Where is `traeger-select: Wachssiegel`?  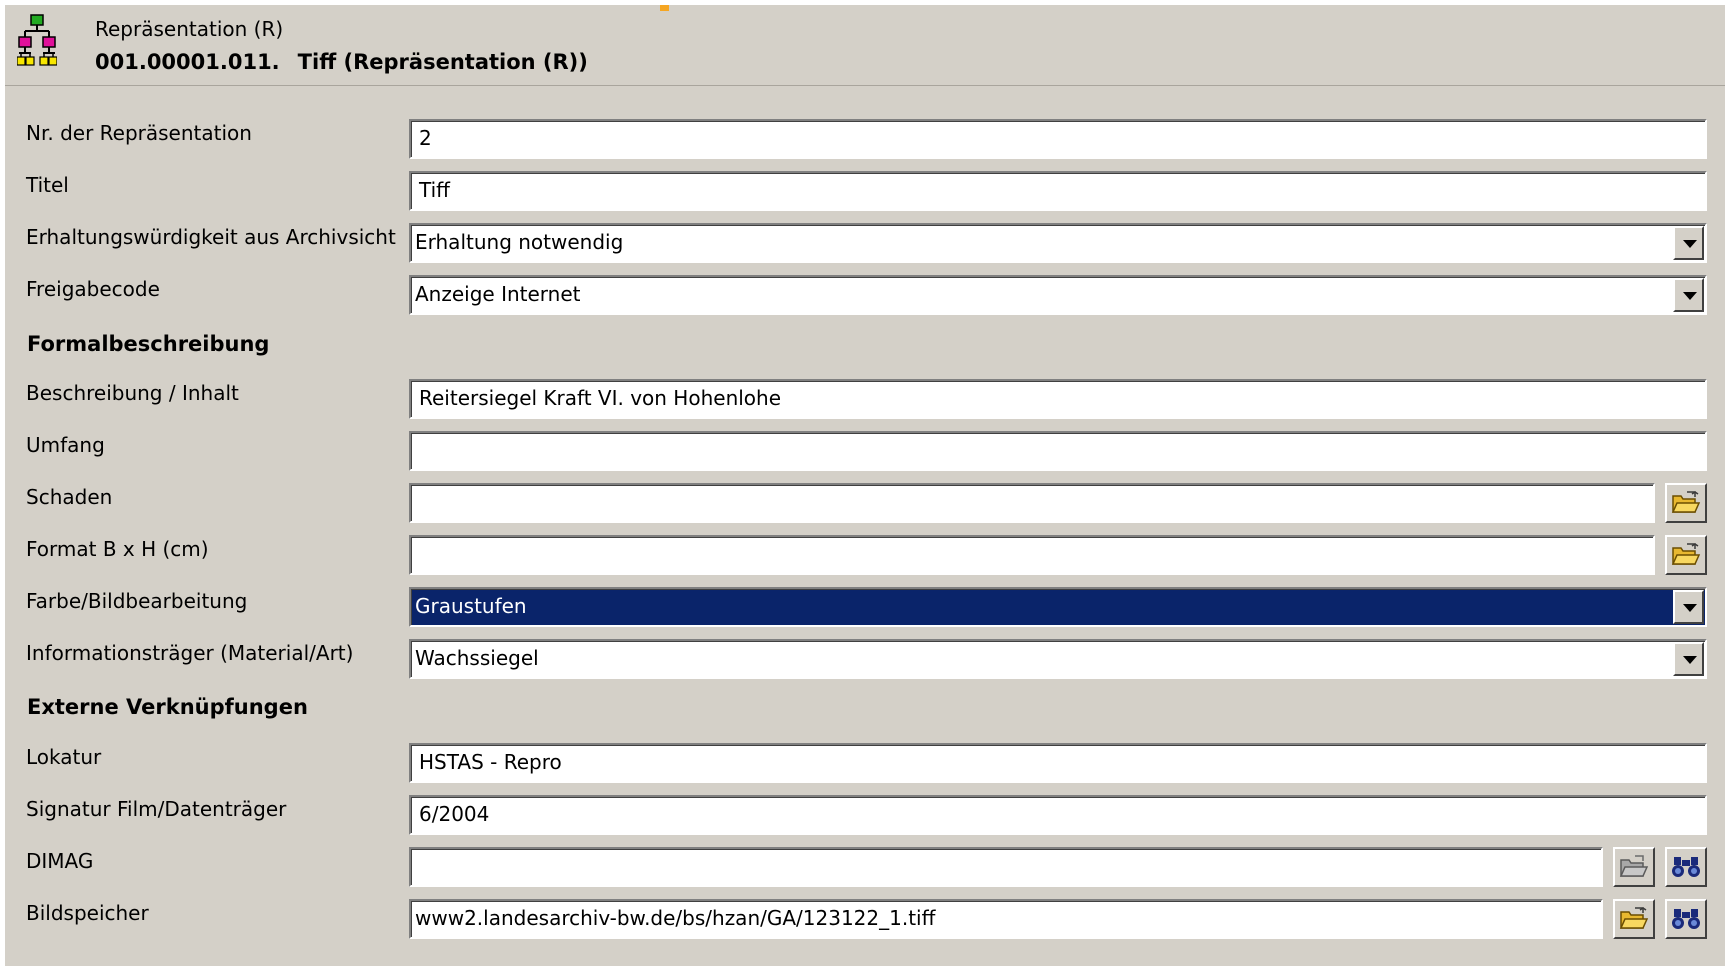
traeger-select: Wachssiegel is located at coordinates (1058, 659).